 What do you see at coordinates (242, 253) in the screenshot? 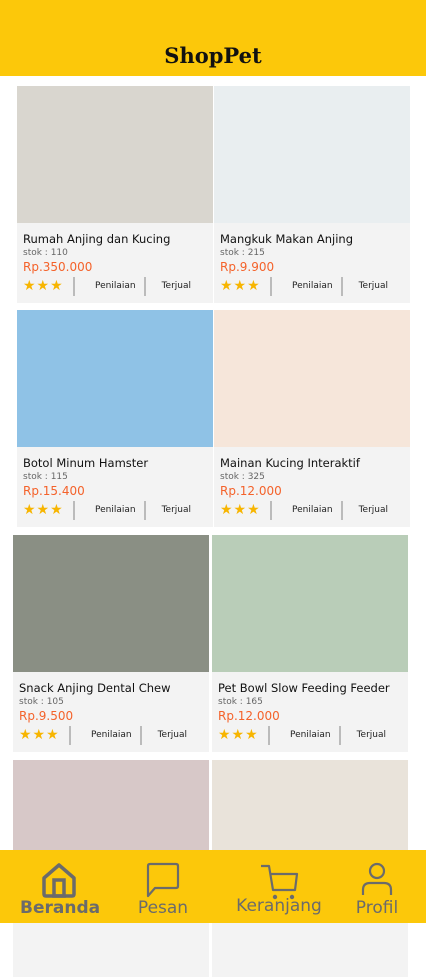
I see `product-stock: stok : 215` at bounding box center [242, 253].